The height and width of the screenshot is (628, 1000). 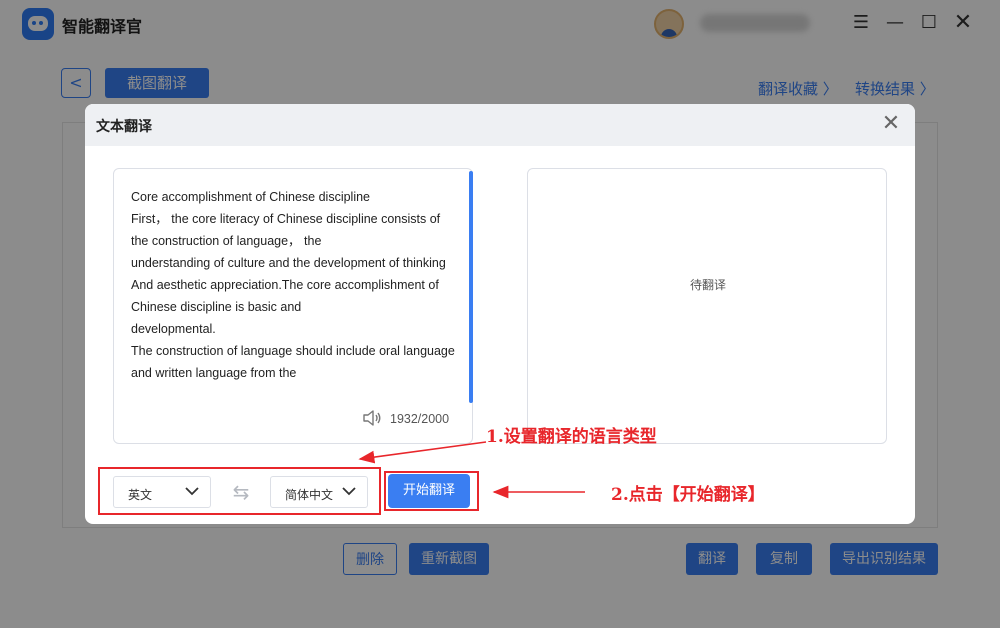 I want to click on char-count: 1932/2000, so click(x=420, y=419).